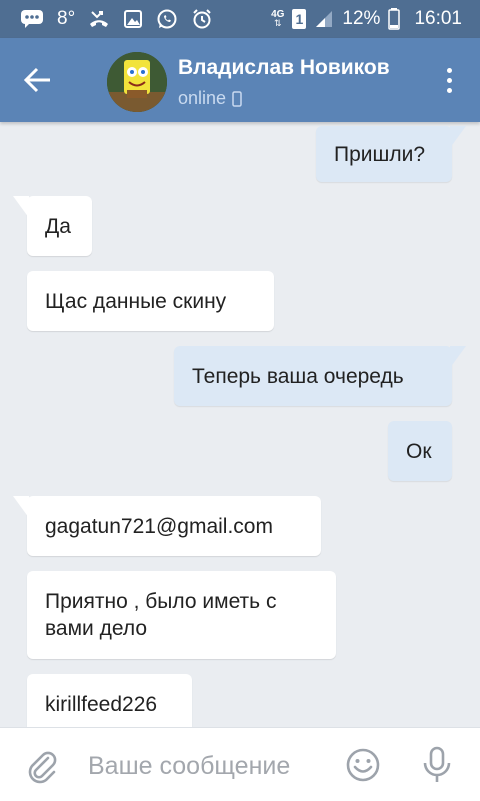  I want to click on message-incoming: Щас данные скину, so click(150, 301).